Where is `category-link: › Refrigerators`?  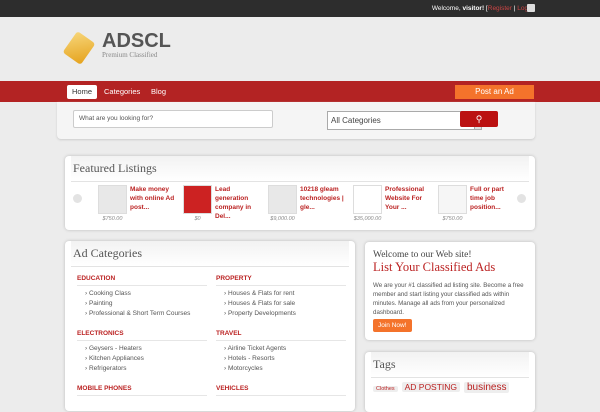
category-link: › Refrigerators is located at coordinates (142, 369).